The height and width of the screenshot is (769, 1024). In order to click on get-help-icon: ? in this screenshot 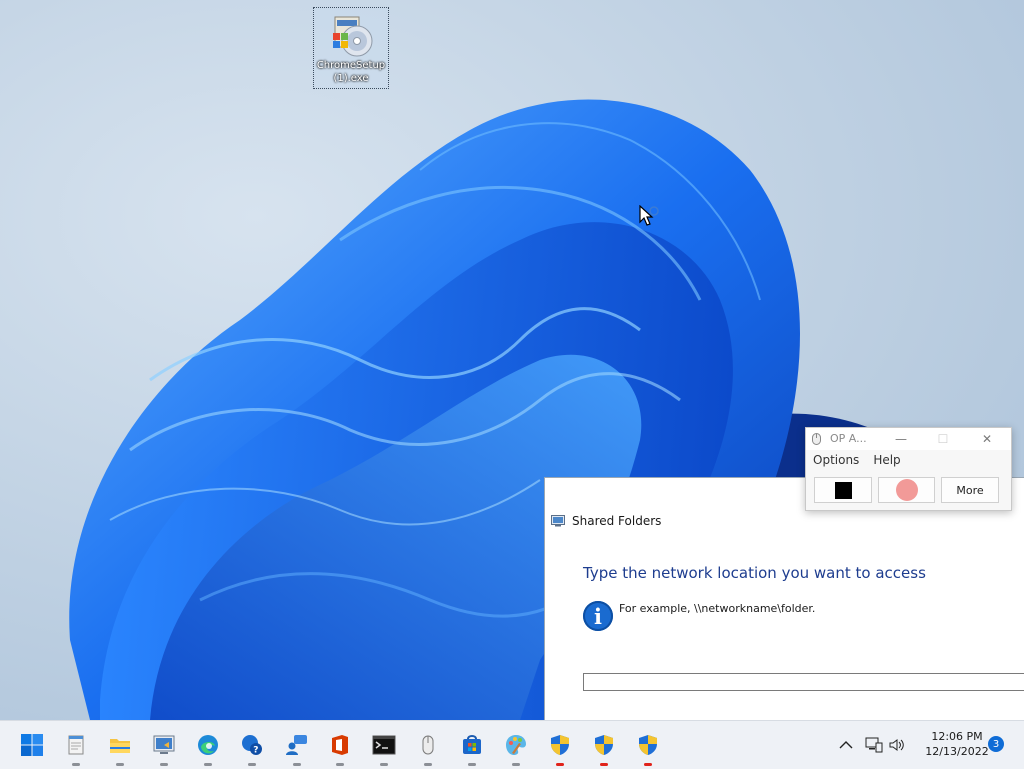, I will do `click(252, 745)`.